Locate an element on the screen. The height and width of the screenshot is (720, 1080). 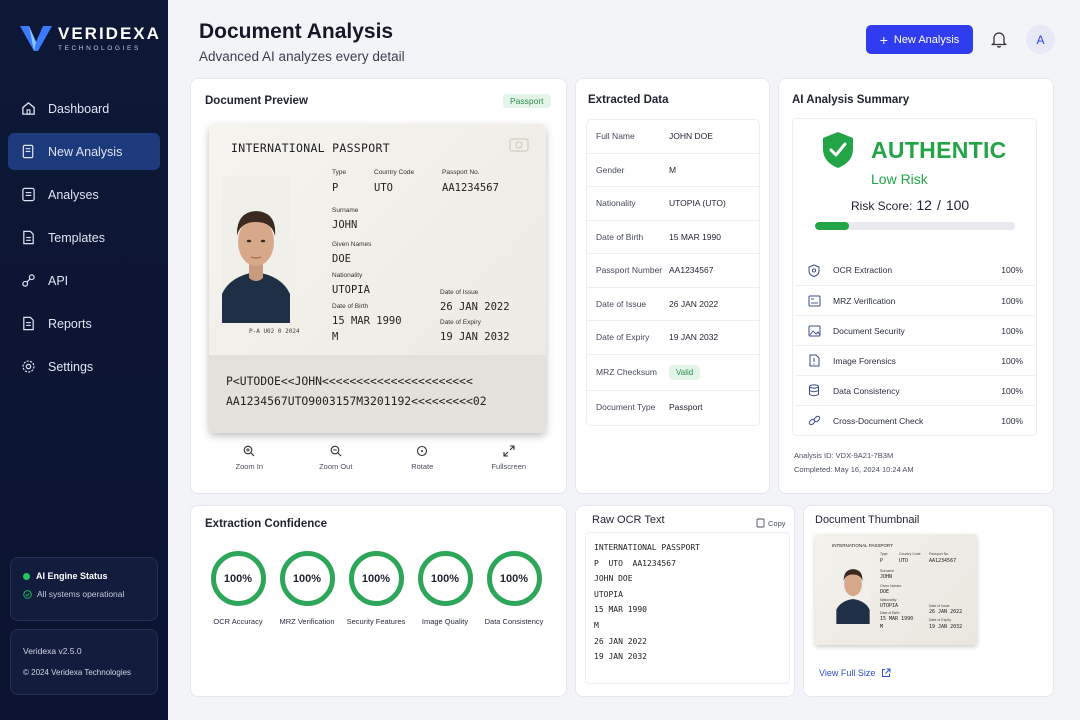
confidence-ring: 100% is located at coordinates (307, 578).